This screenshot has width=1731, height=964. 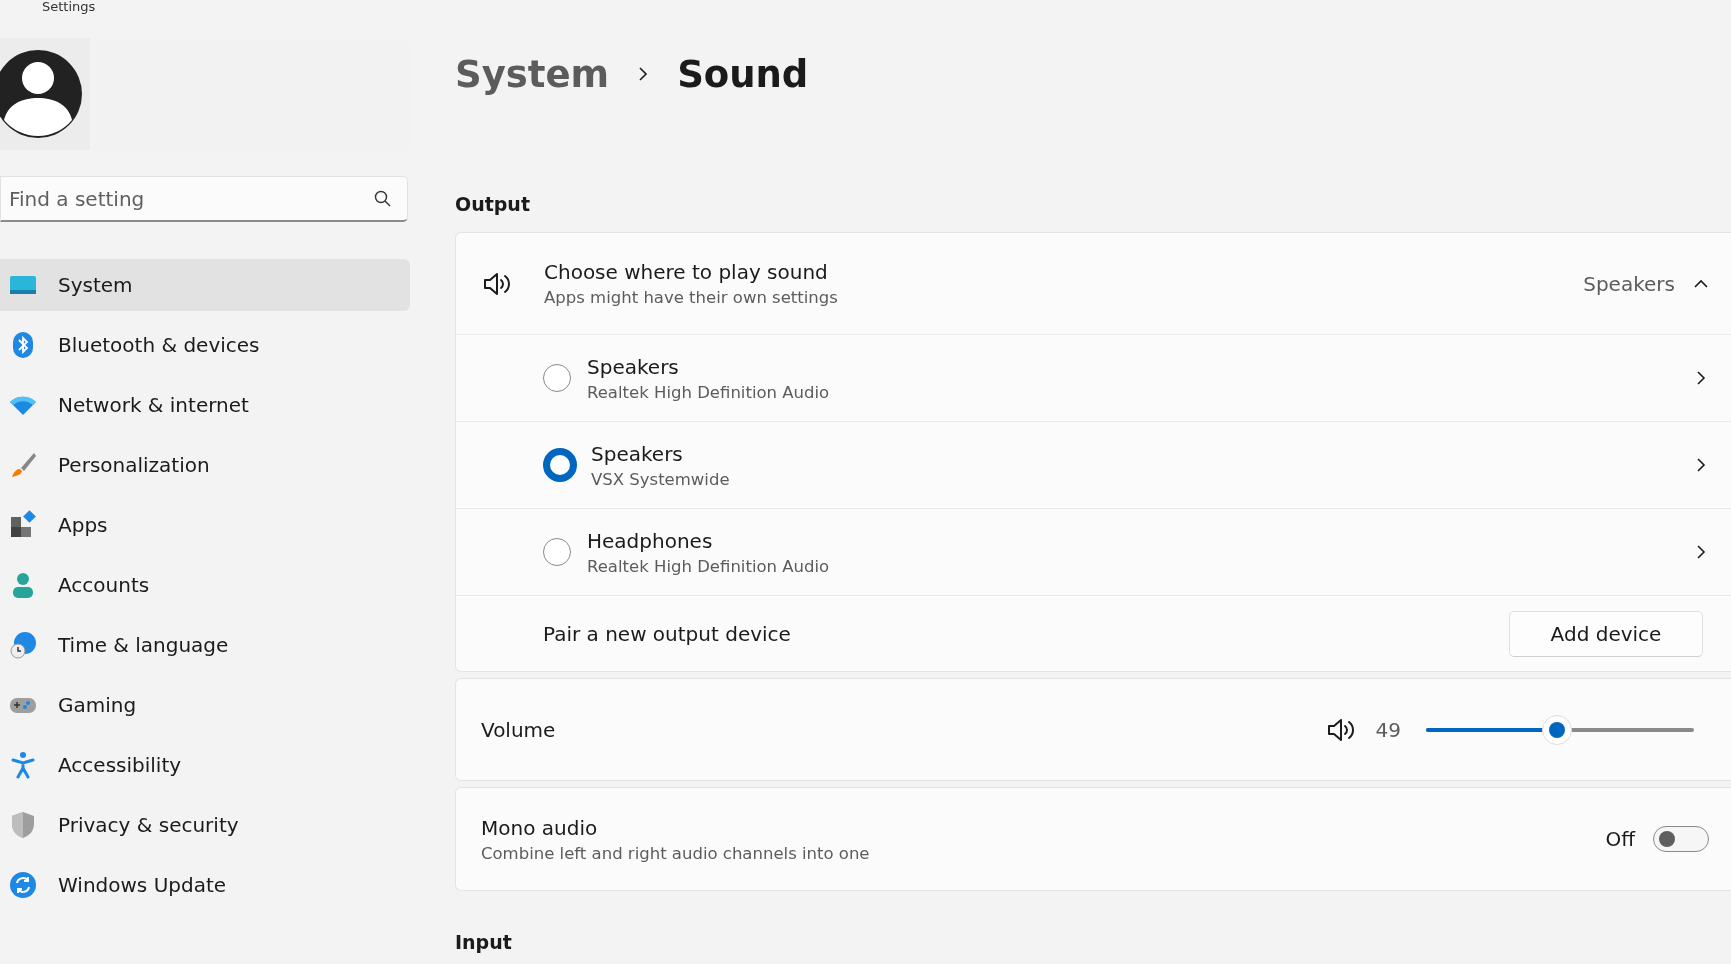 What do you see at coordinates (69, 8) in the screenshot?
I see `window-title: Settings` at bounding box center [69, 8].